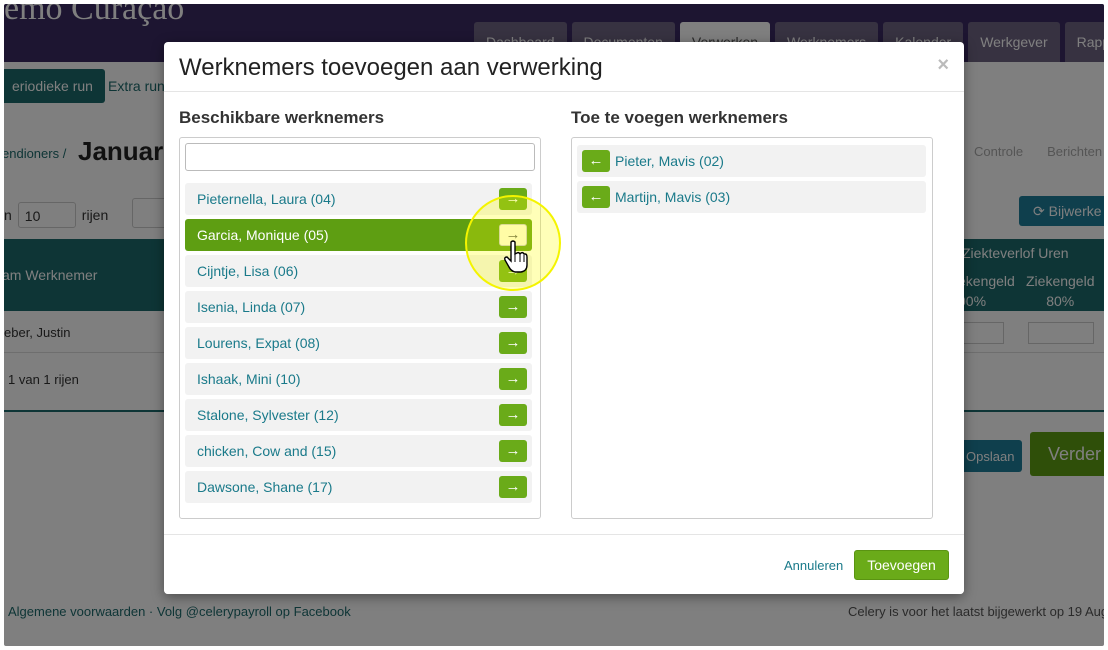 This screenshot has width=1108, height=650. I want to click on available-employee-item: Dawsone, Shane (17) →, so click(358, 487).